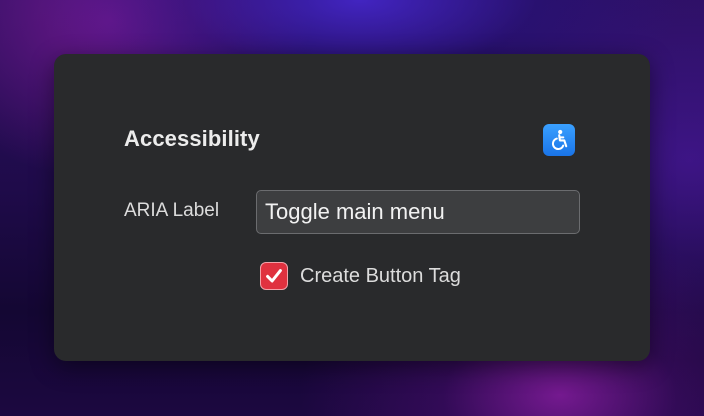  What do you see at coordinates (380, 275) in the screenshot?
I see `create-button-tag-label: Create Button Tag` at bounding box center [380, 275].